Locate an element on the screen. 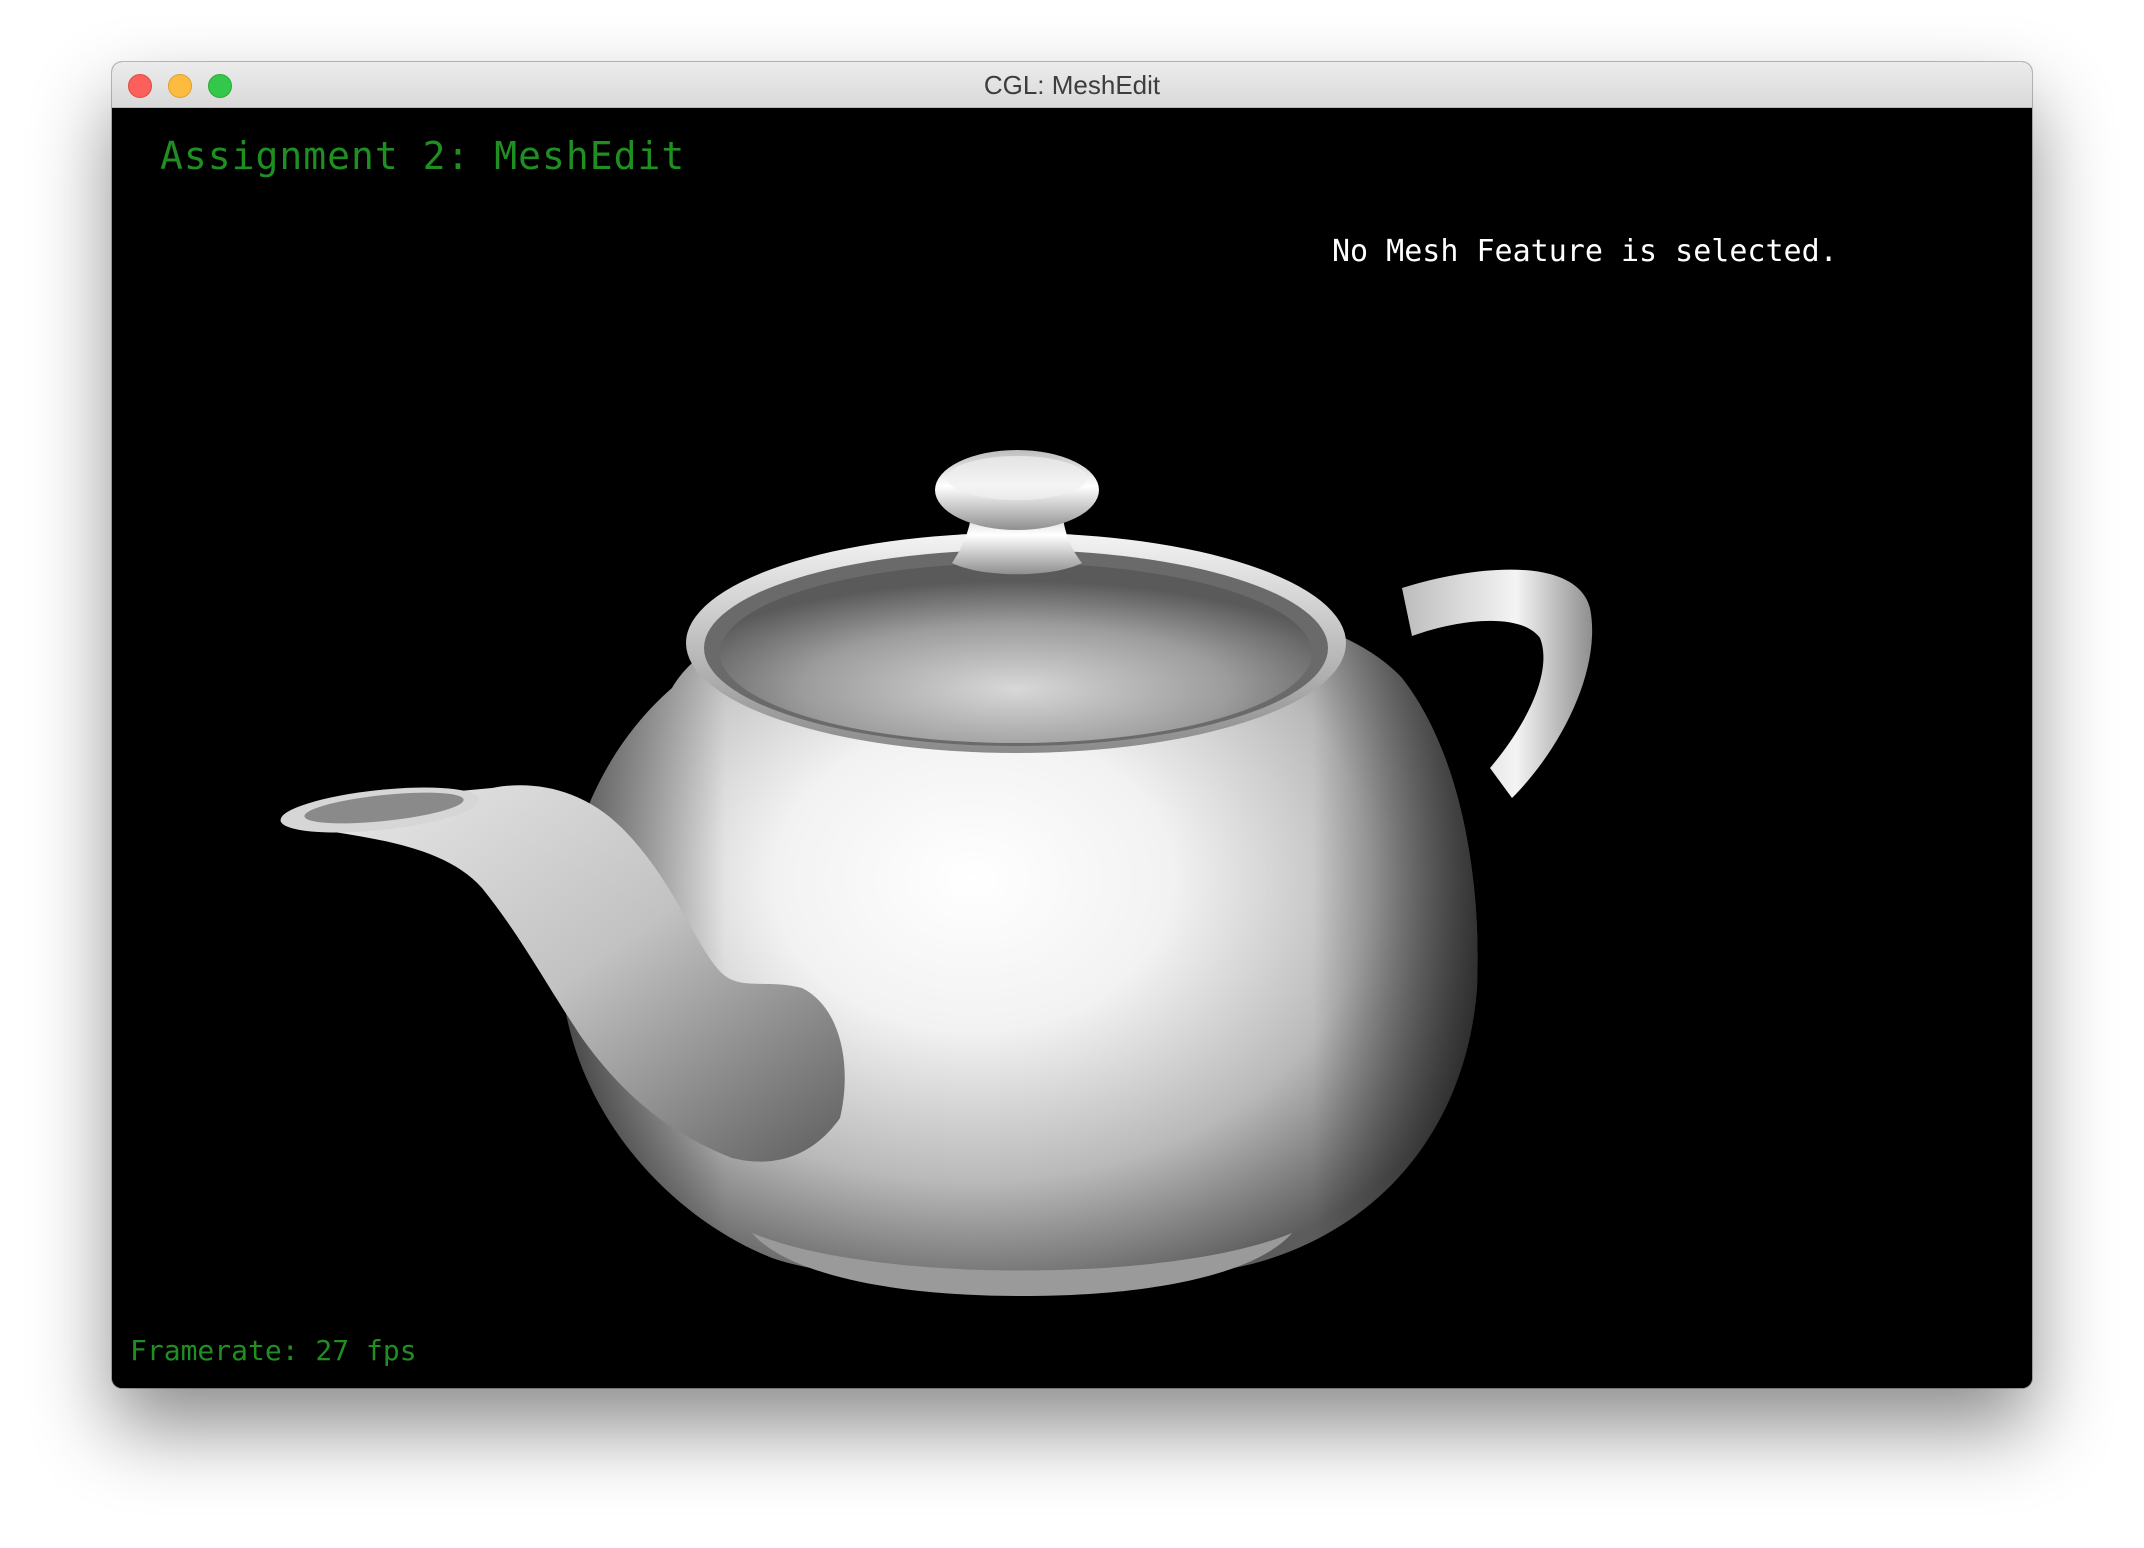  assignment-title: Assignment 2: MeshEdit is located at coordinates (423, 156).